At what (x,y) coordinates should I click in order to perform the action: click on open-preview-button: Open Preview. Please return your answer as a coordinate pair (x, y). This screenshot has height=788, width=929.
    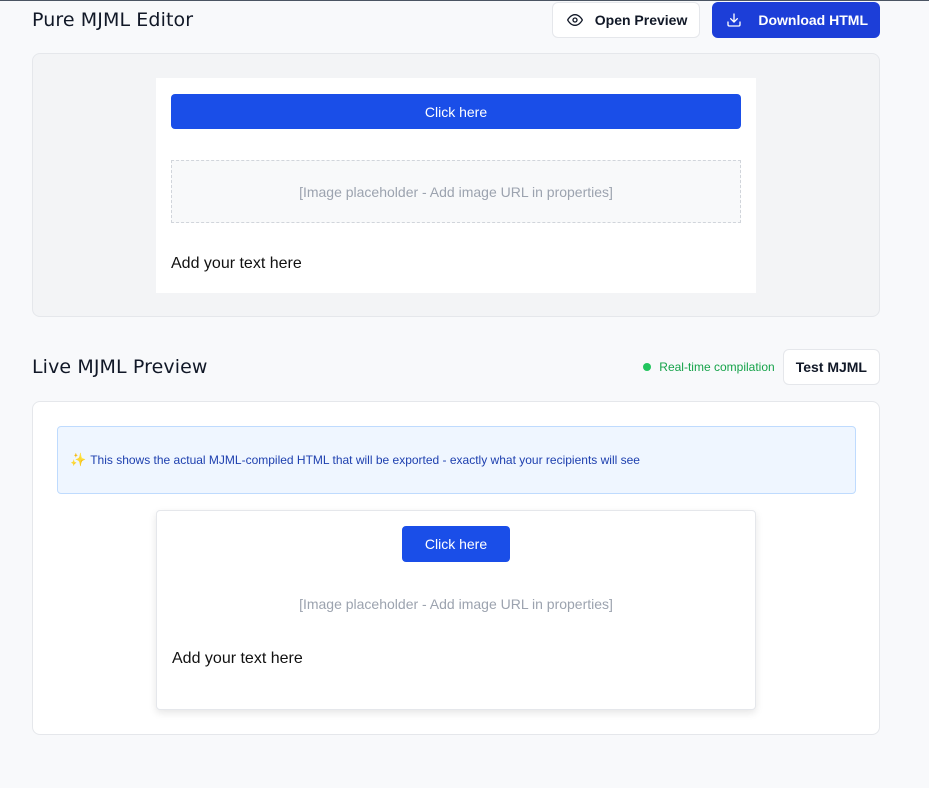
    Looking at the image, I should click on (626, 20).